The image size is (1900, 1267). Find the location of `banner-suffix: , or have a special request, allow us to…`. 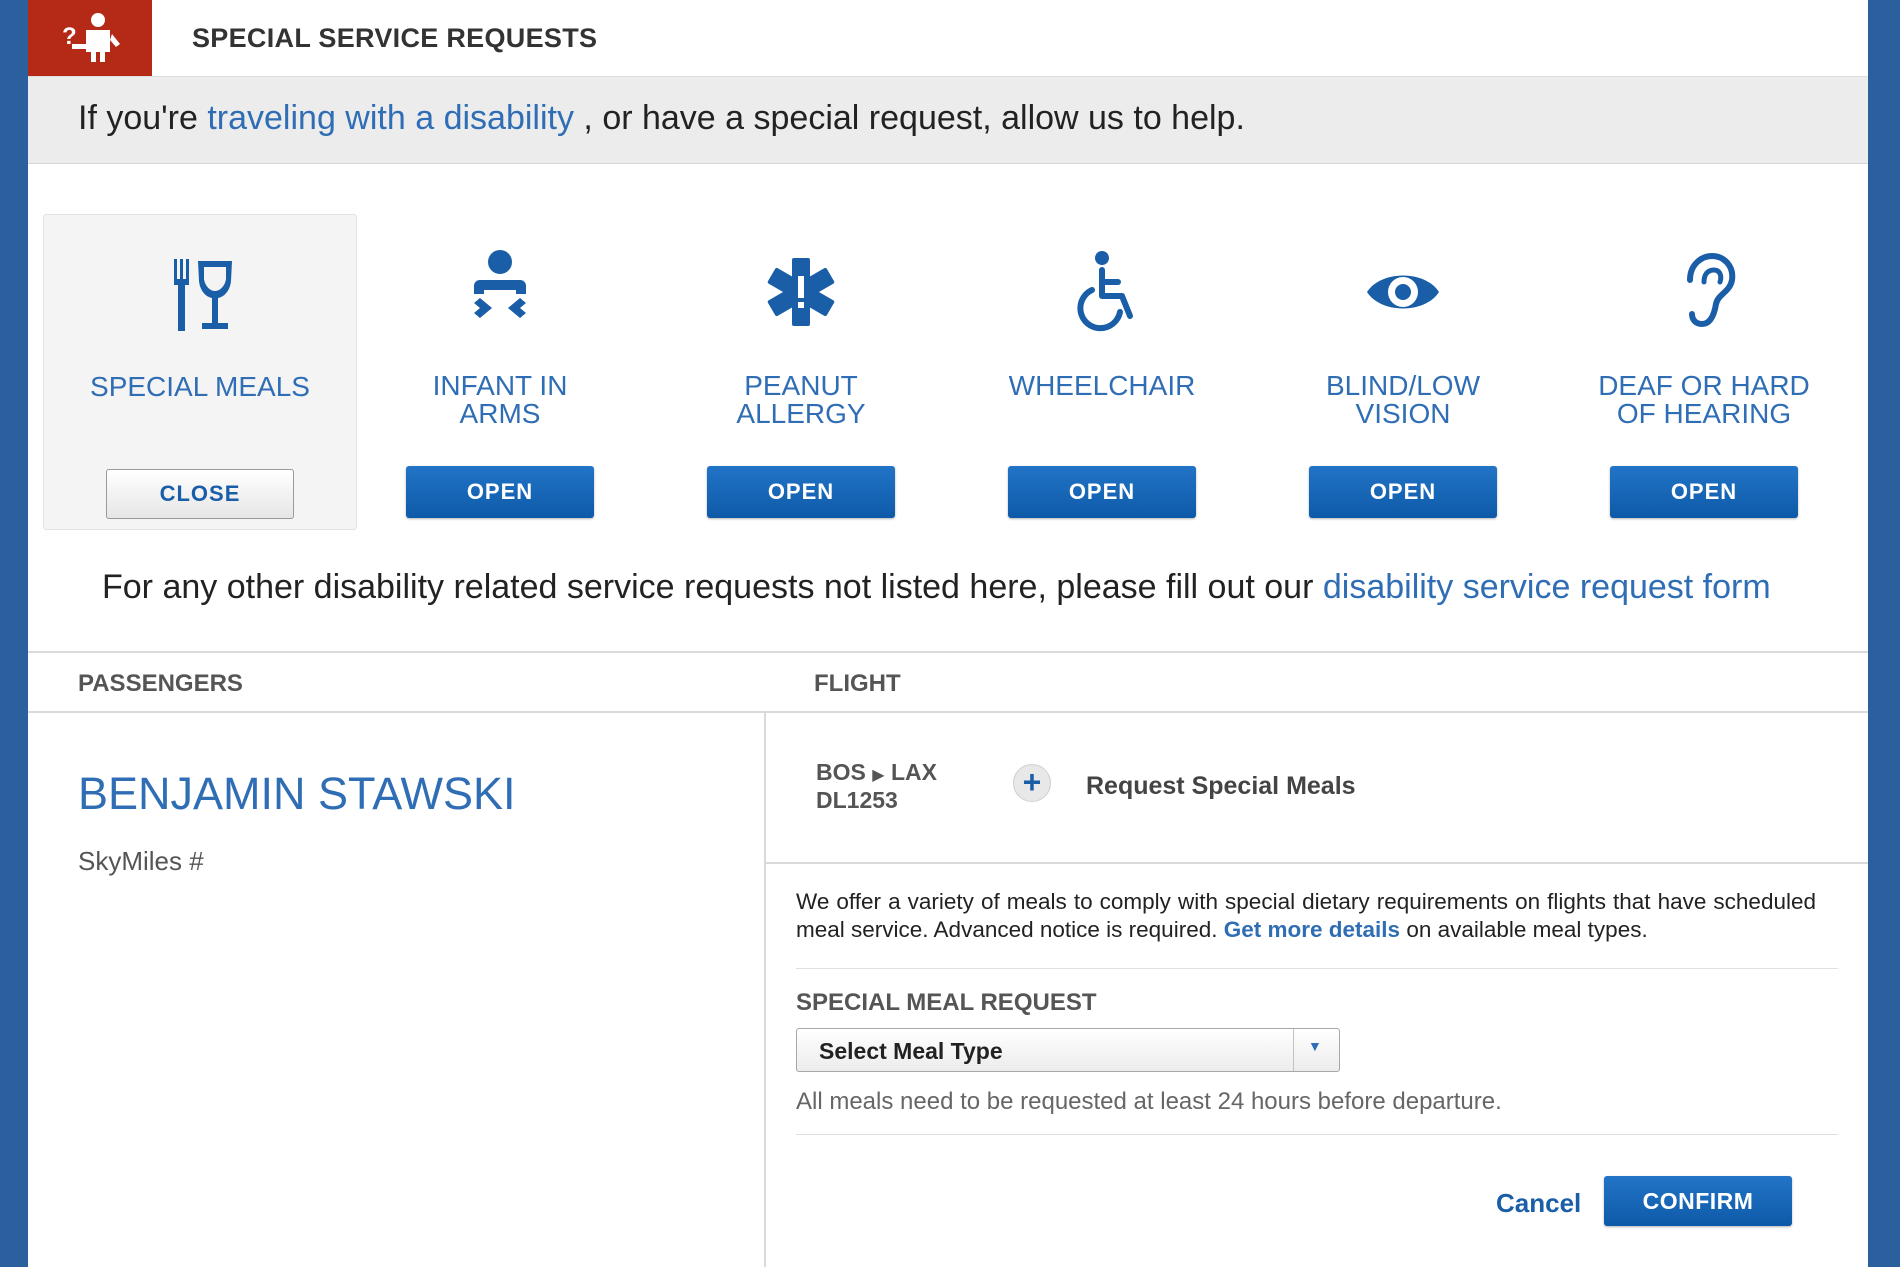

banner-suffix: , or have a special request, allow us to… is located at coordinates (914, 118).